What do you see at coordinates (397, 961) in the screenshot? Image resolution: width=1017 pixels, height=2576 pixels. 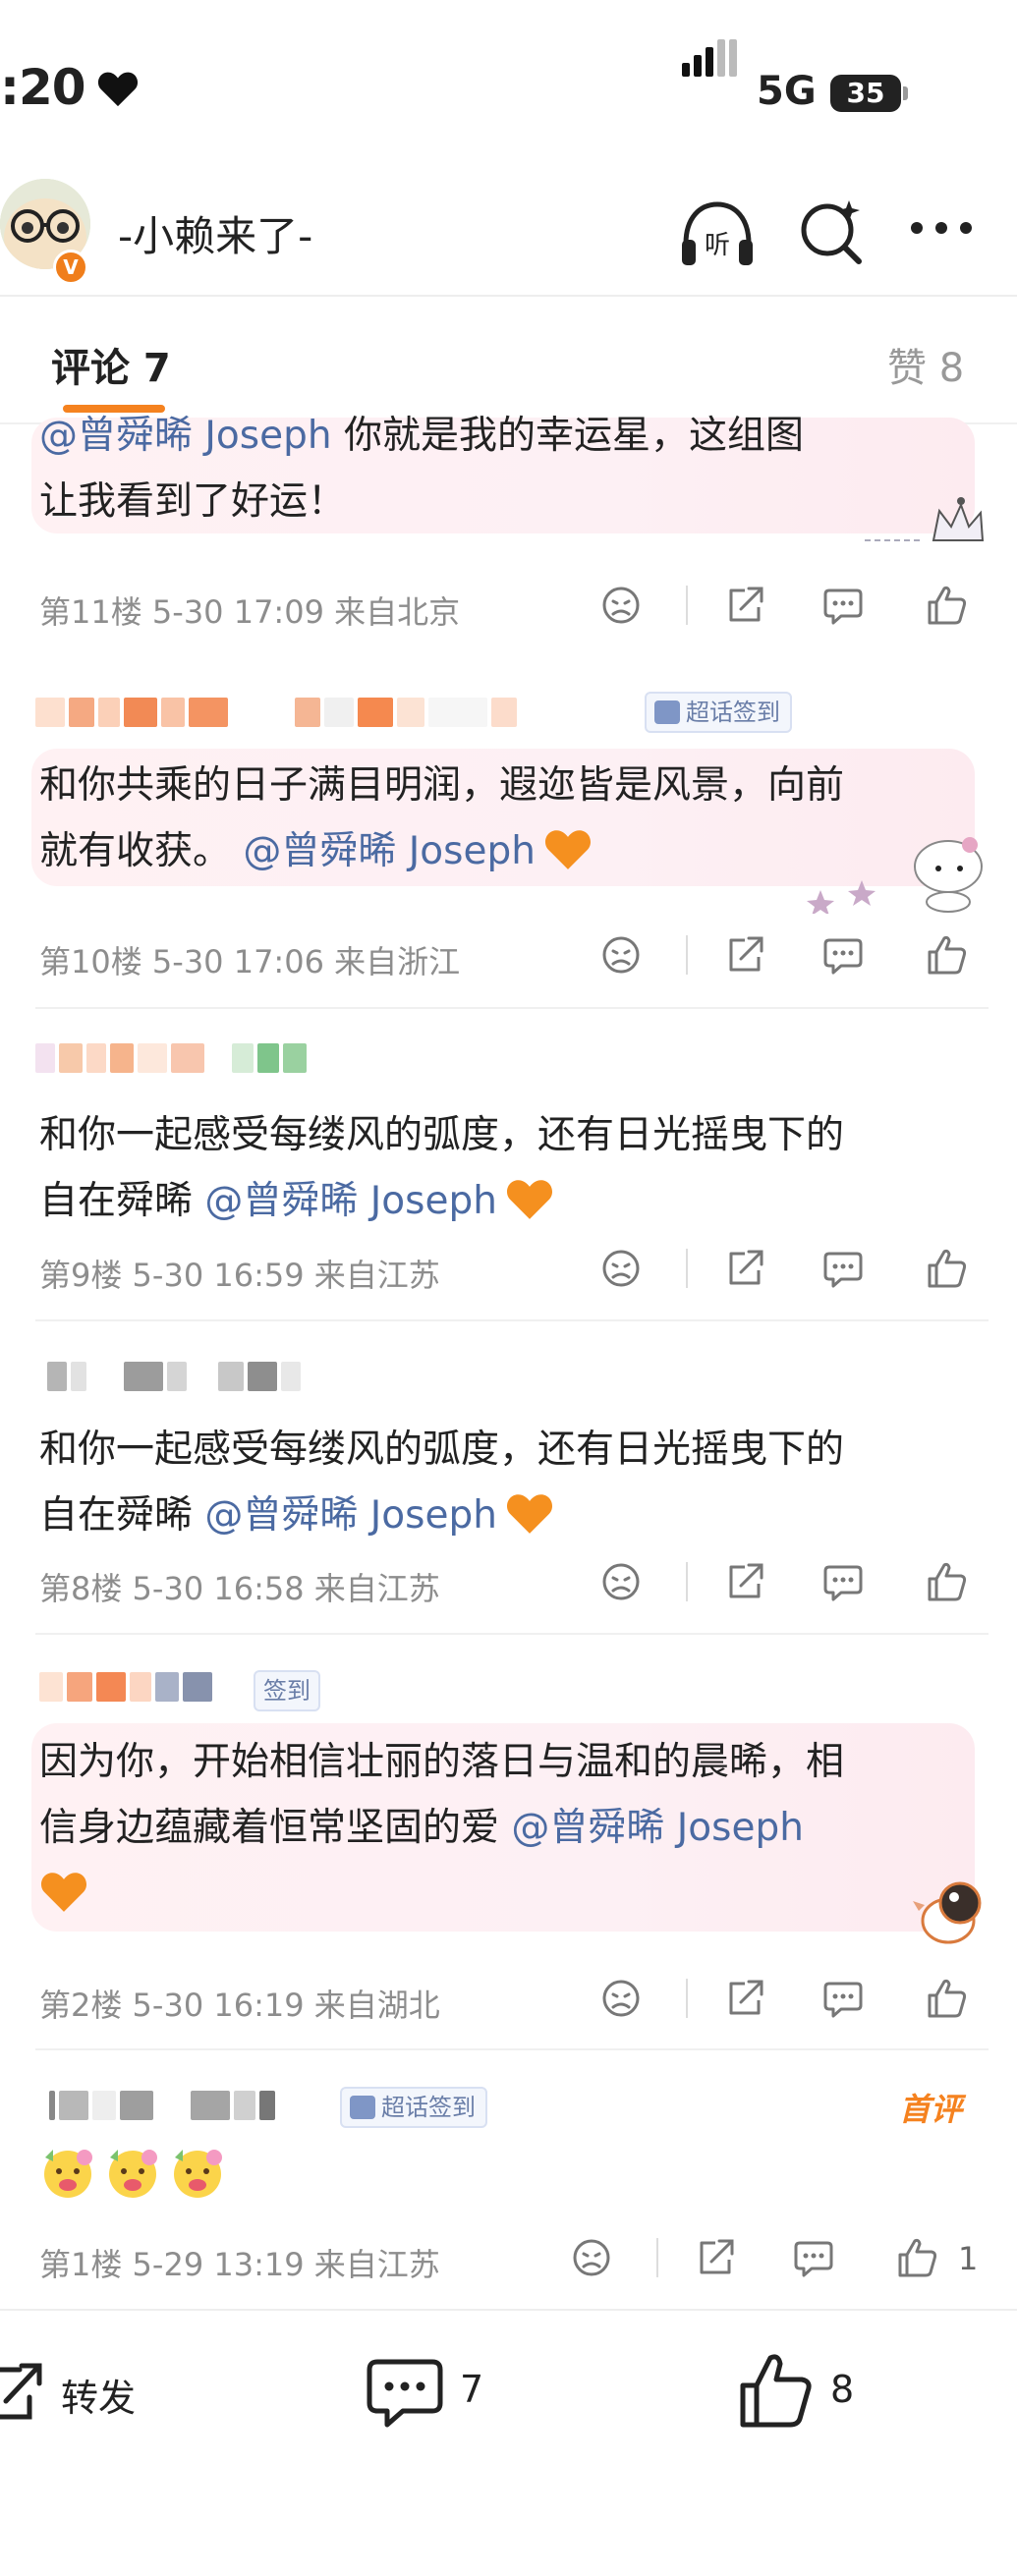 I see `location-label: 来自浙江` at bounding box center [397, 961].